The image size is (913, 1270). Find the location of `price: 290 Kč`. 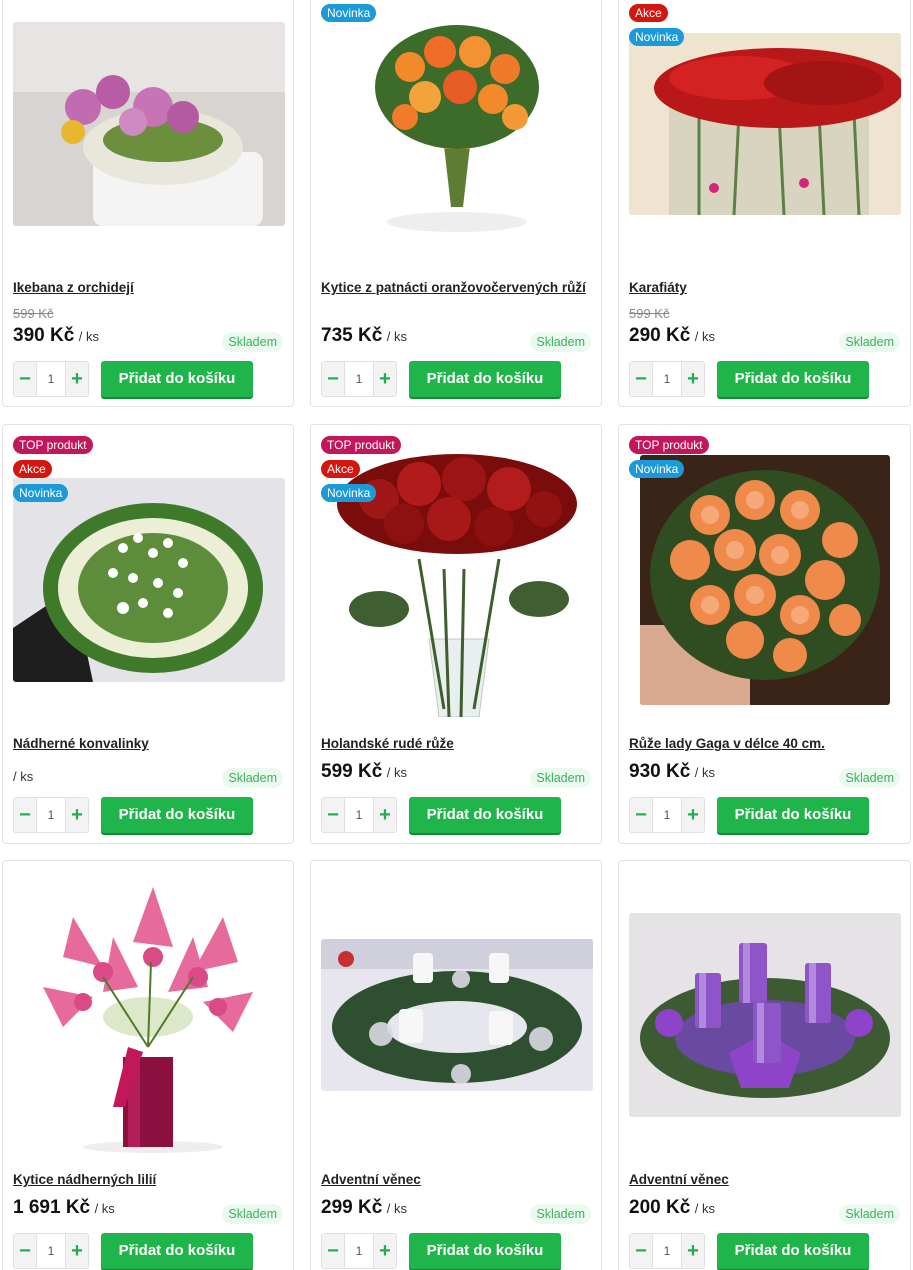

price: 290 Kč is located at coordinates (660, 335).